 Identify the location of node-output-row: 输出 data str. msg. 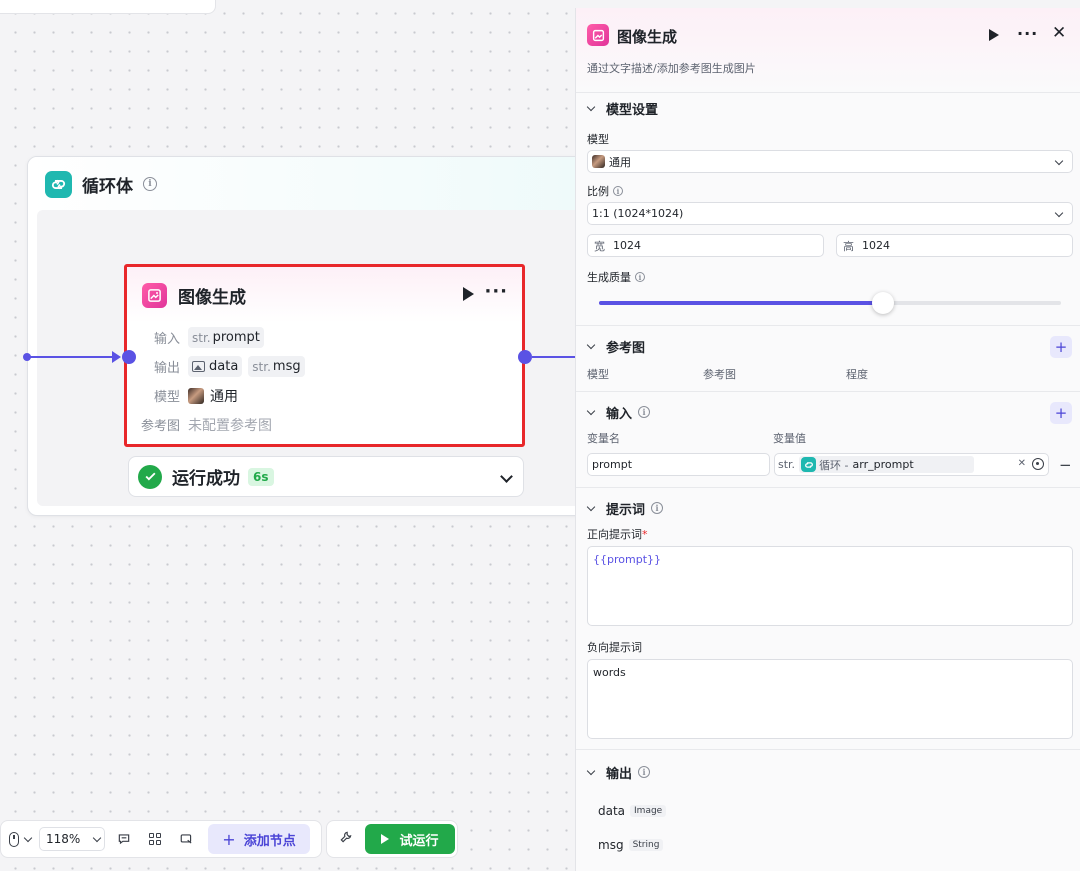
(324, 366).